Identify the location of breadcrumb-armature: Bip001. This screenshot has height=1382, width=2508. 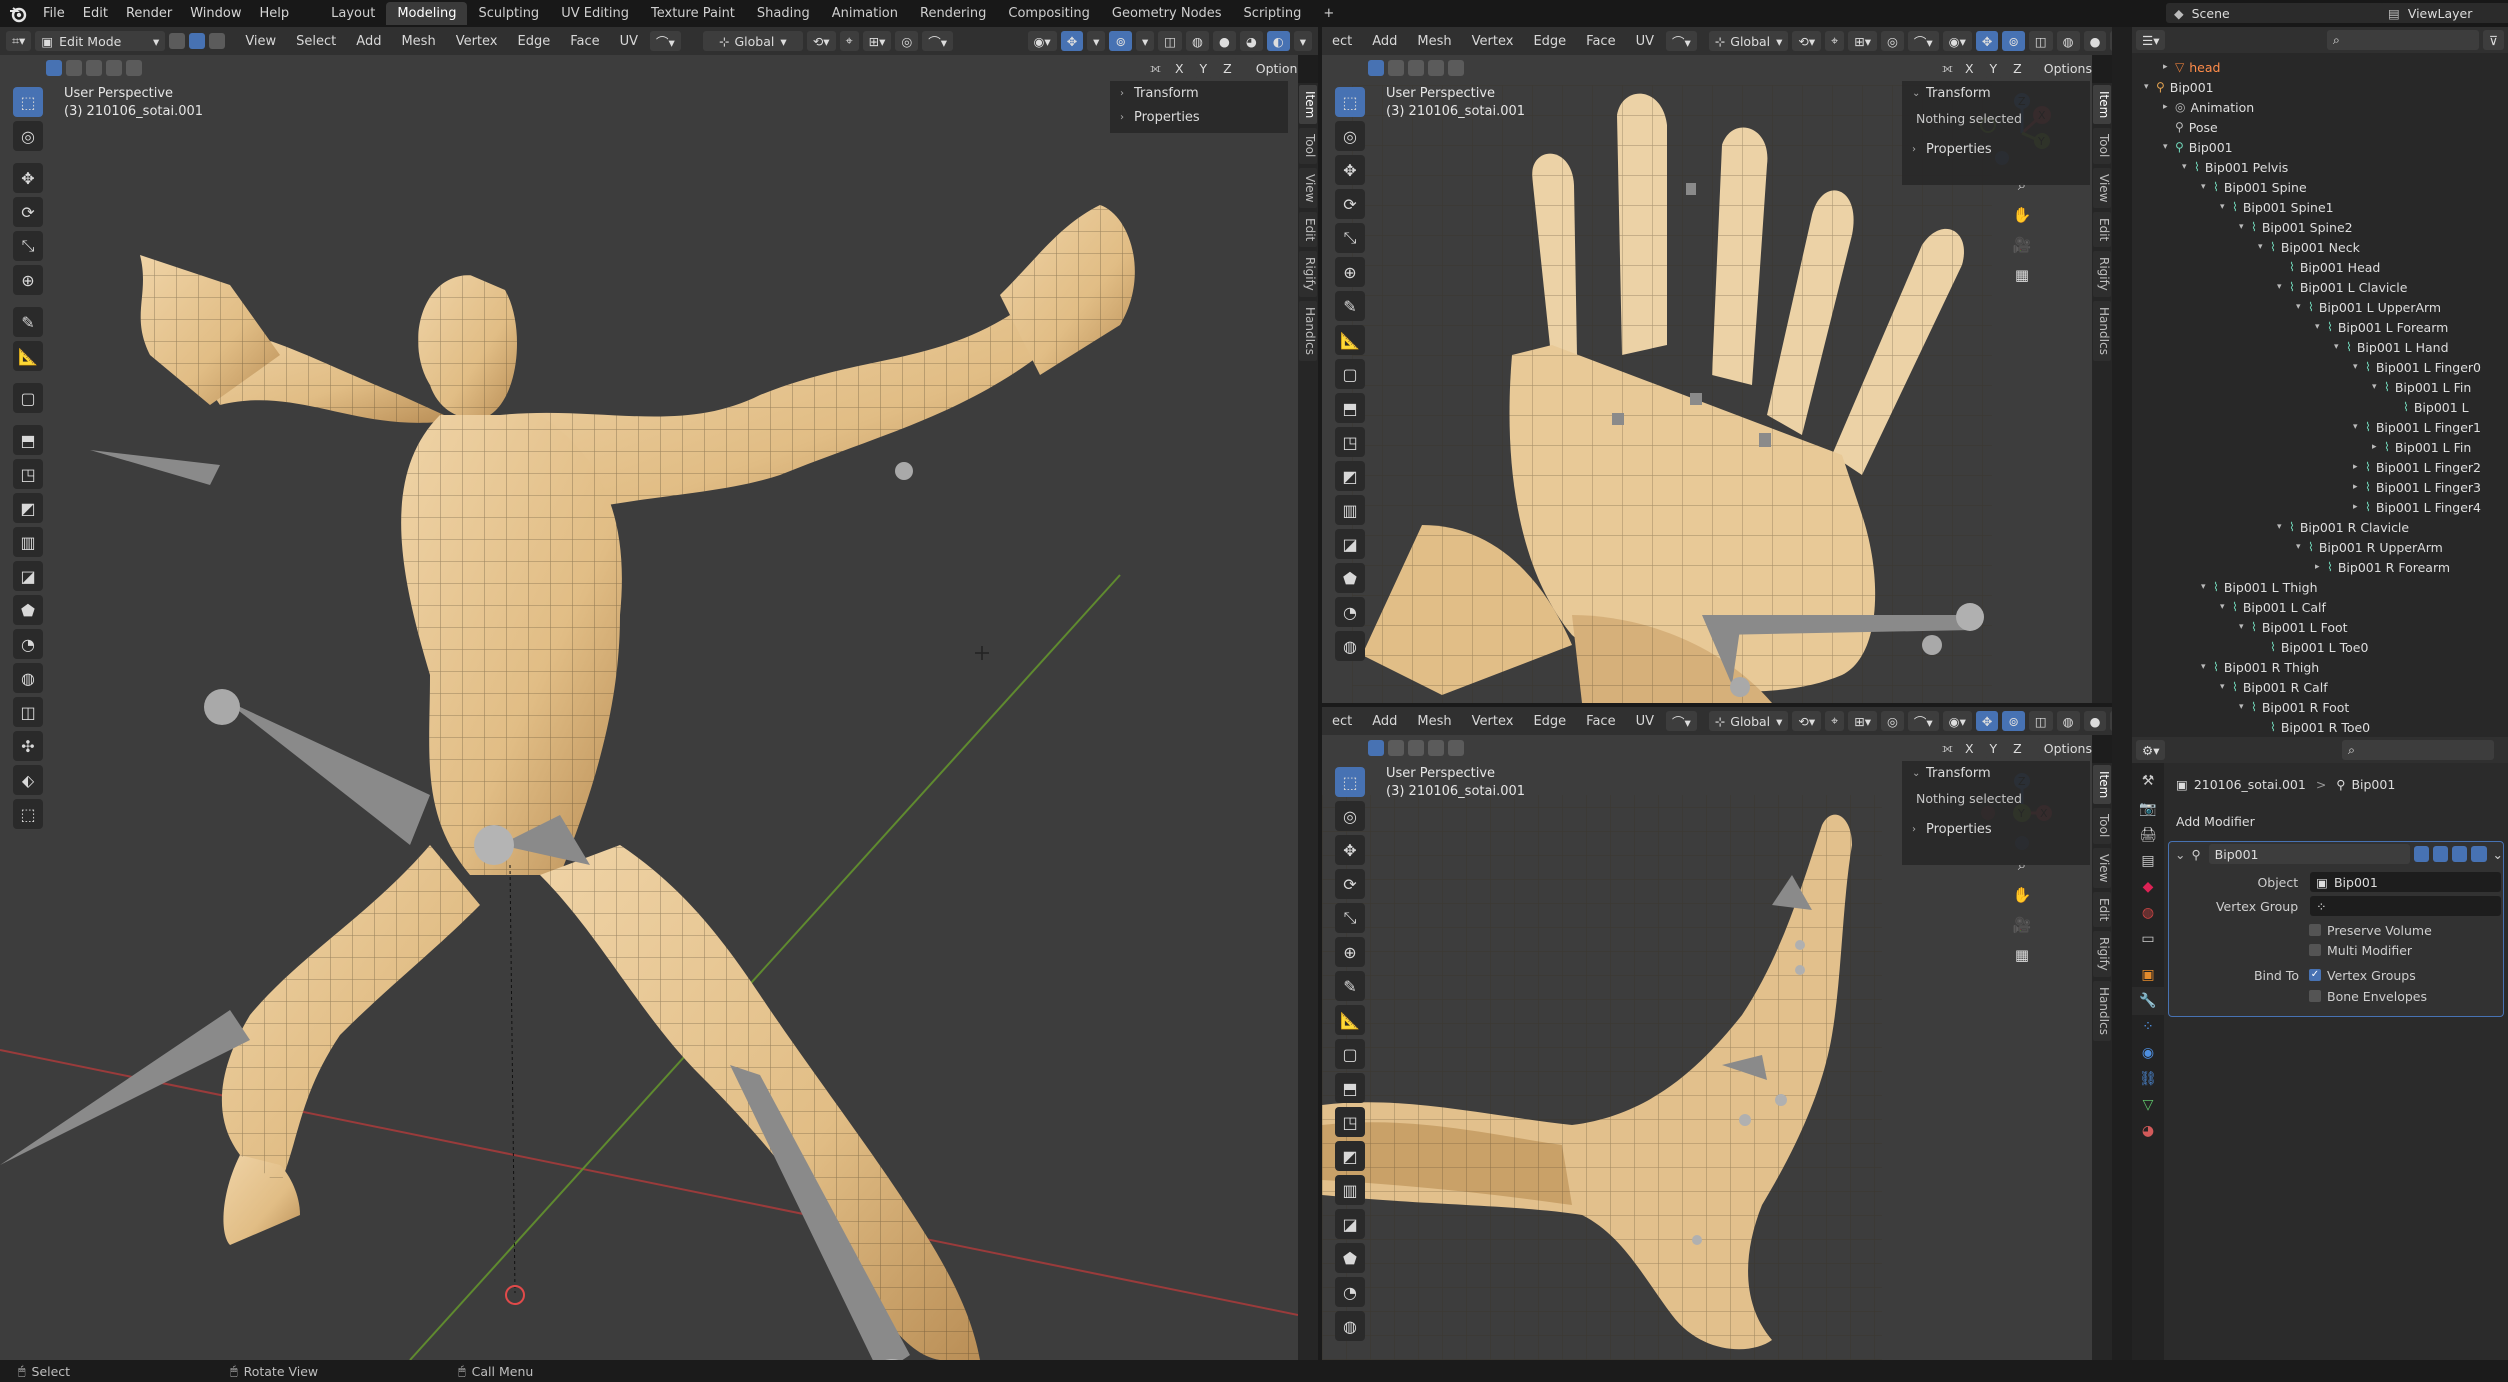
(2373, 784).